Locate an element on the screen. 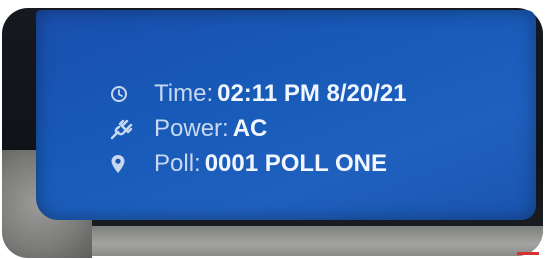 The width and height of the screenshot is (545, 259). status-power-row: Power: AC is located at coordinates (258, 128).